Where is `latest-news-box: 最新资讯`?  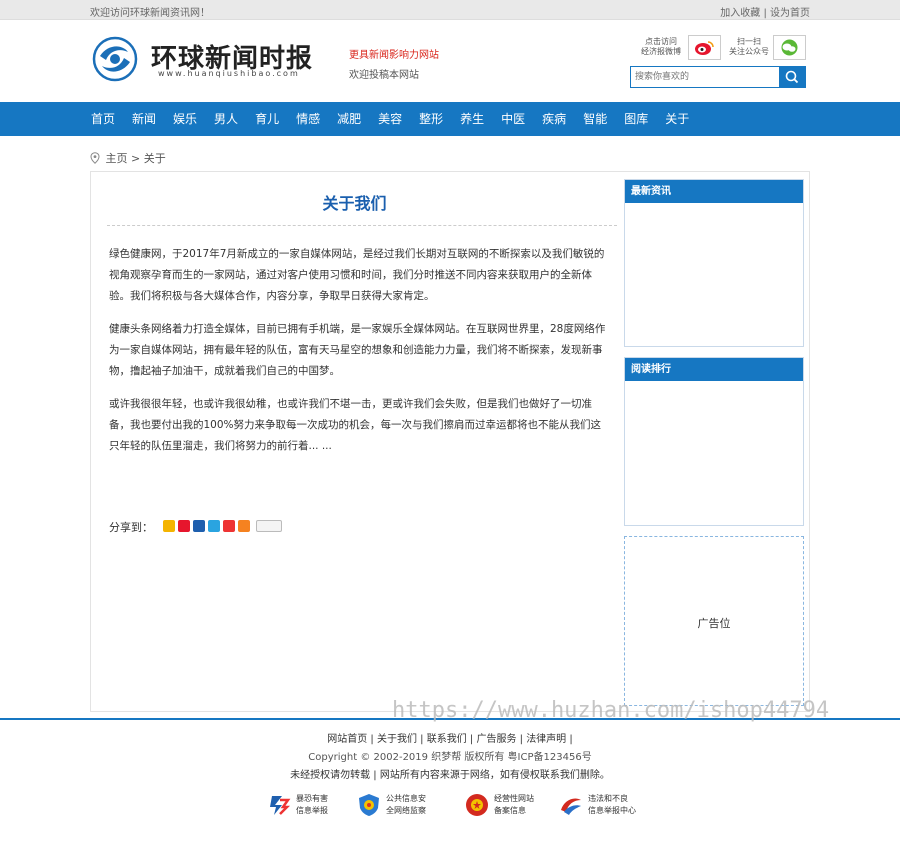
latest-news-box: 最新资讯 is located at coordinates (714, 263).